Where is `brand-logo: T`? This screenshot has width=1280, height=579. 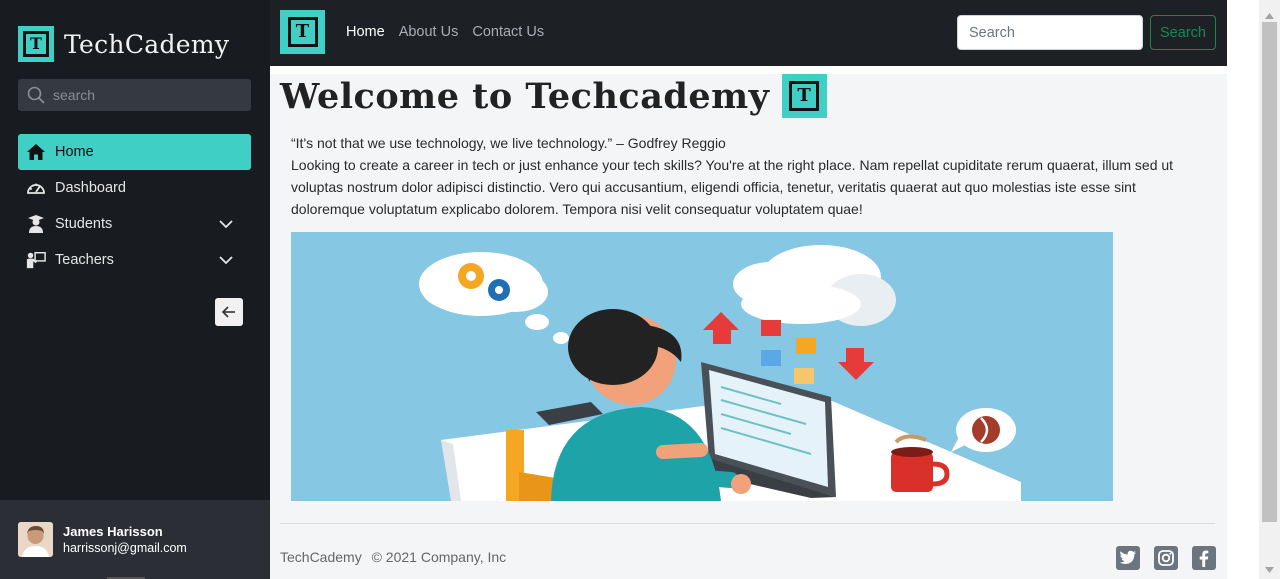
brand-logo: T is located at coordinates (36, 44).